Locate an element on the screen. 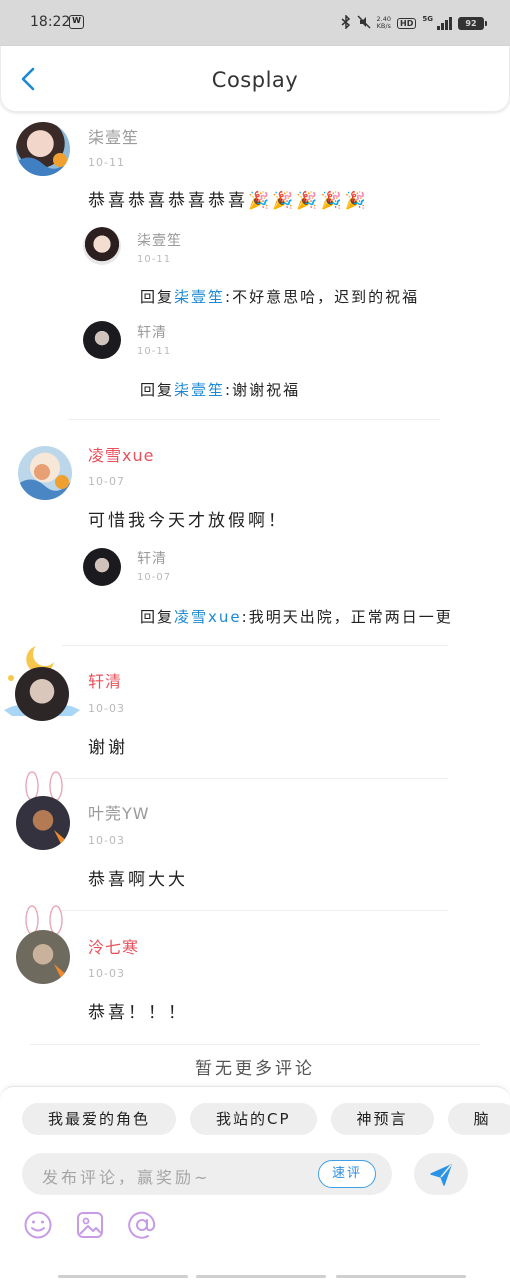  image-button is located at coordinates (90, 1225).